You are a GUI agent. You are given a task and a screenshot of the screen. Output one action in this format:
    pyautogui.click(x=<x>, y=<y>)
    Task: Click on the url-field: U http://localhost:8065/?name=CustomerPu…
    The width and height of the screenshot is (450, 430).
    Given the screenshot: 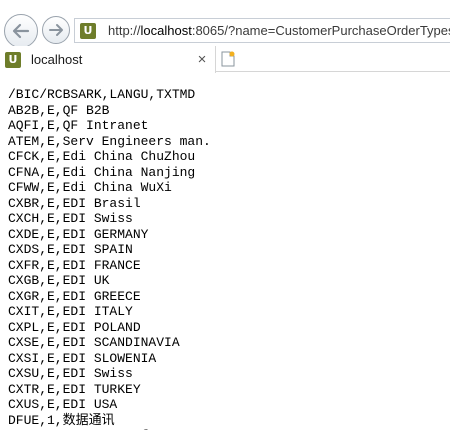 What is the action you would take?
    pyautogui.click(x=262, y=30)
    